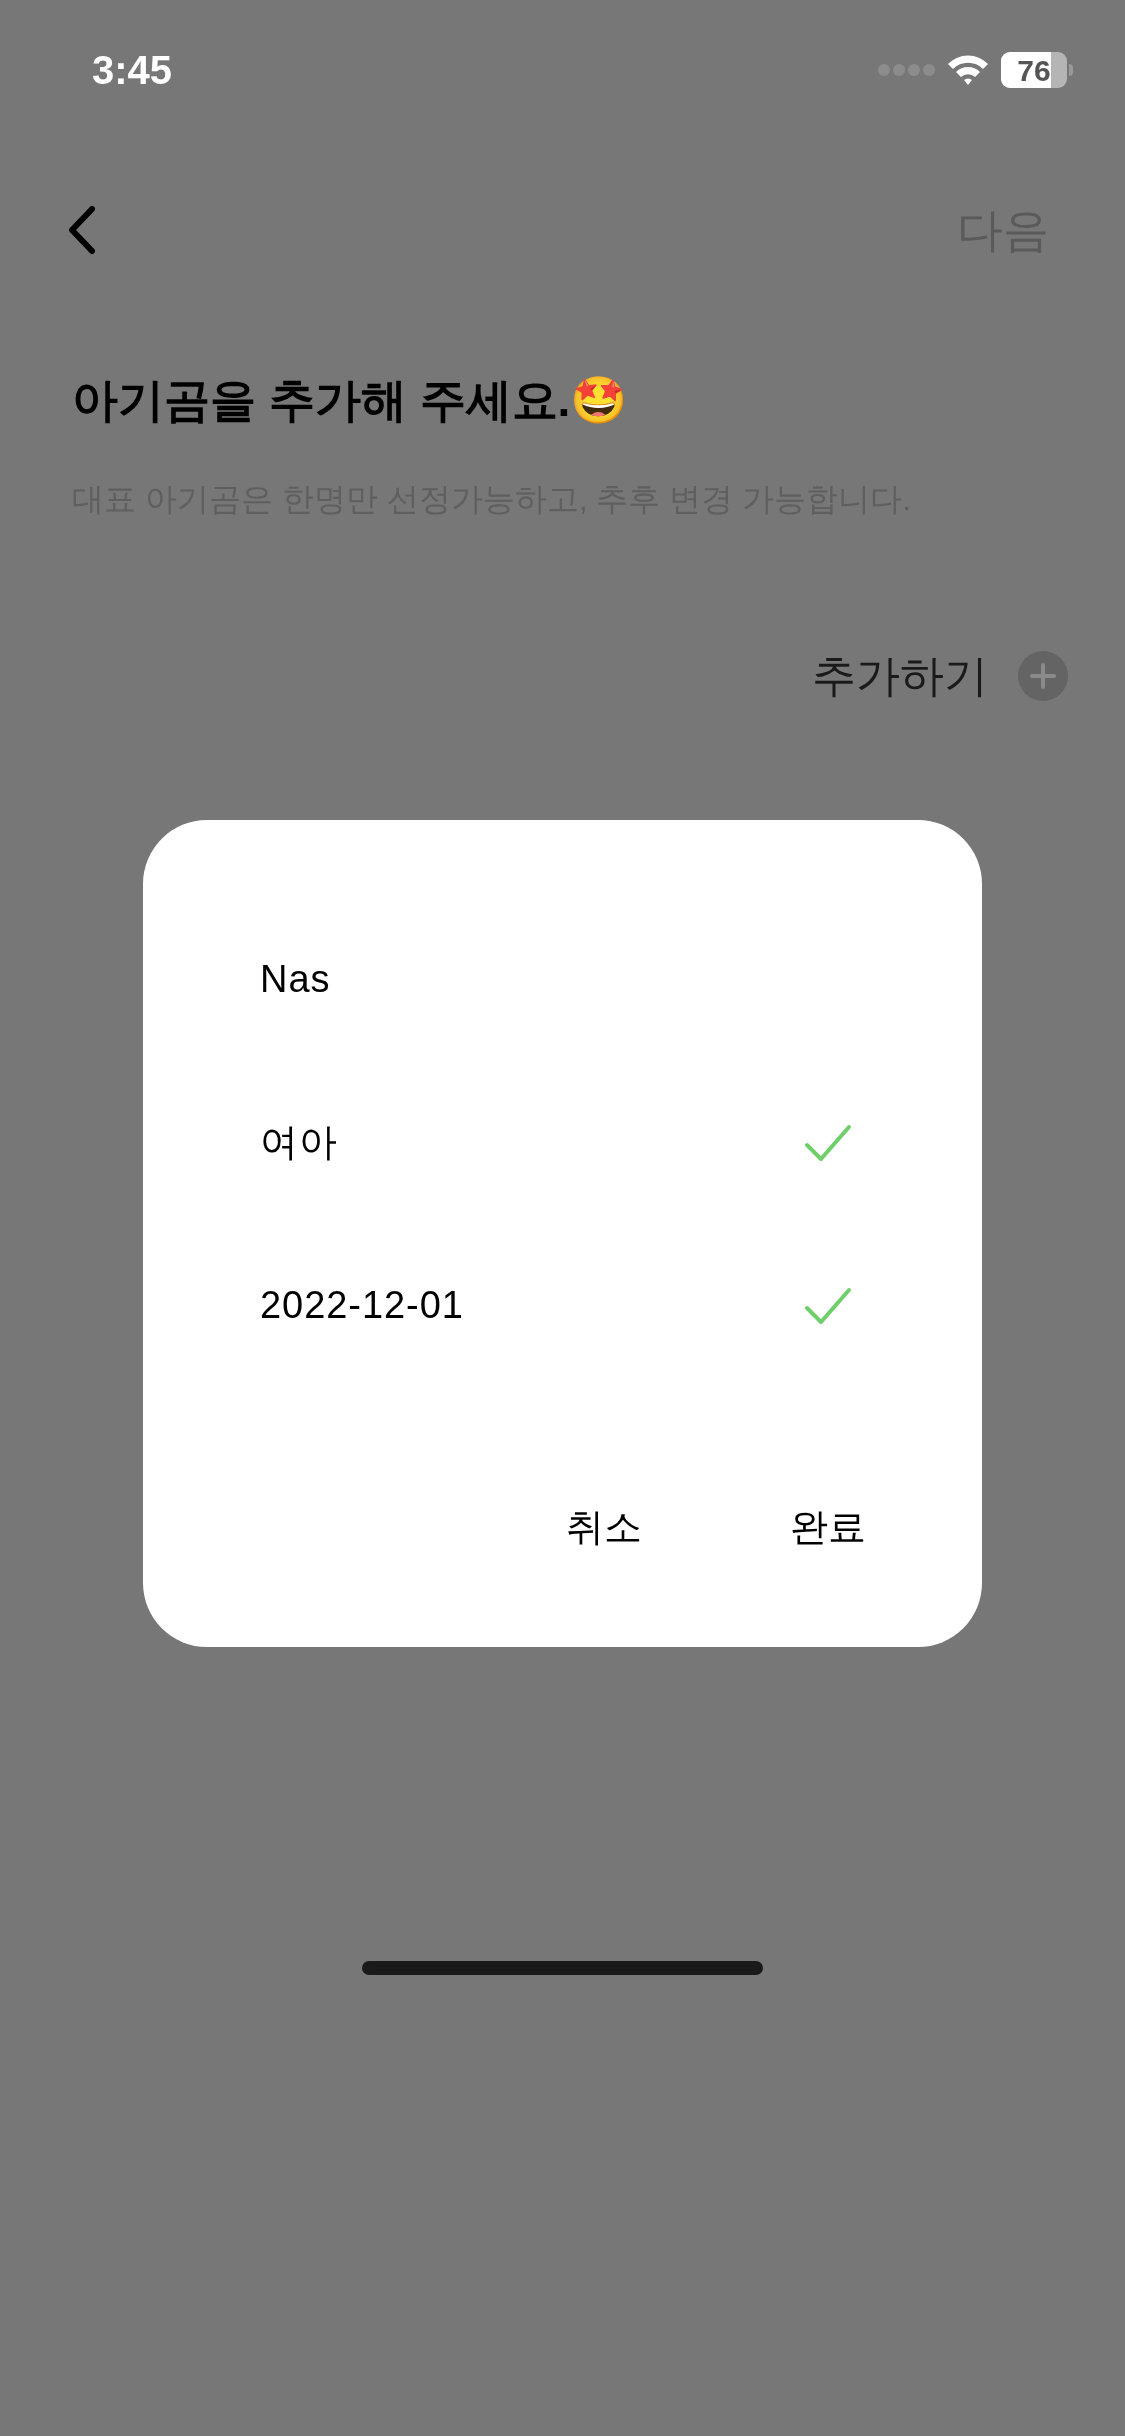 This screenshot has height=2436, width=1125. I want to click on plus-icon, so click(1043, 676).